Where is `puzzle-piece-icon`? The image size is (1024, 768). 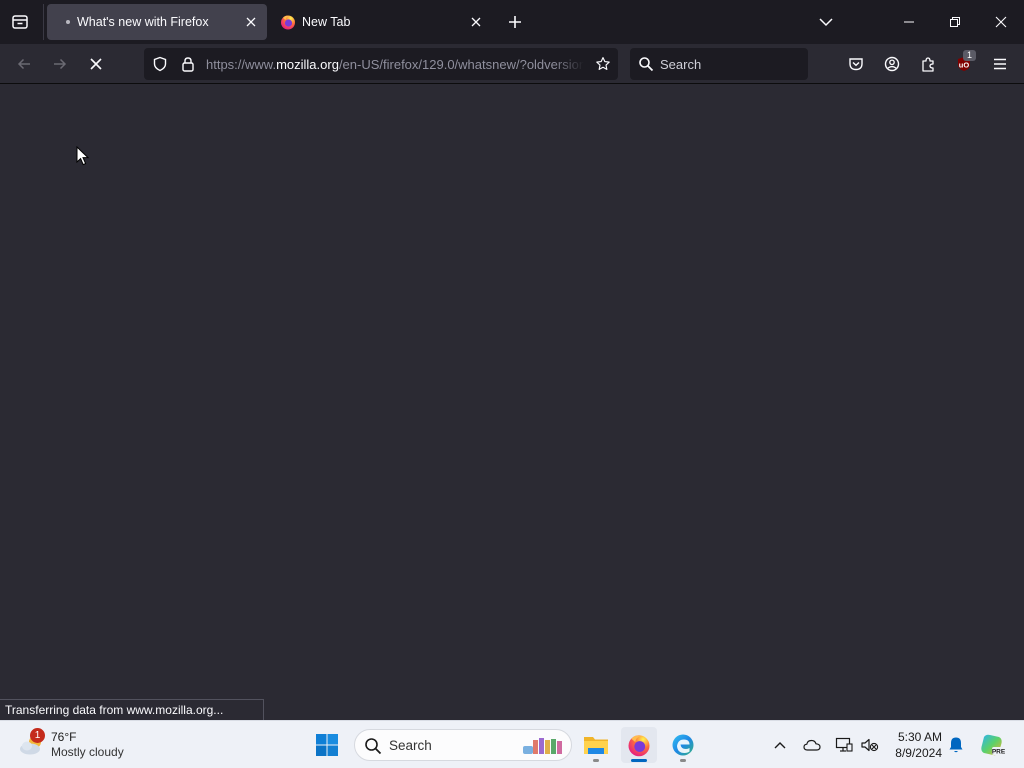 puzzle-piece-icon is located at coordinates (928, 64).